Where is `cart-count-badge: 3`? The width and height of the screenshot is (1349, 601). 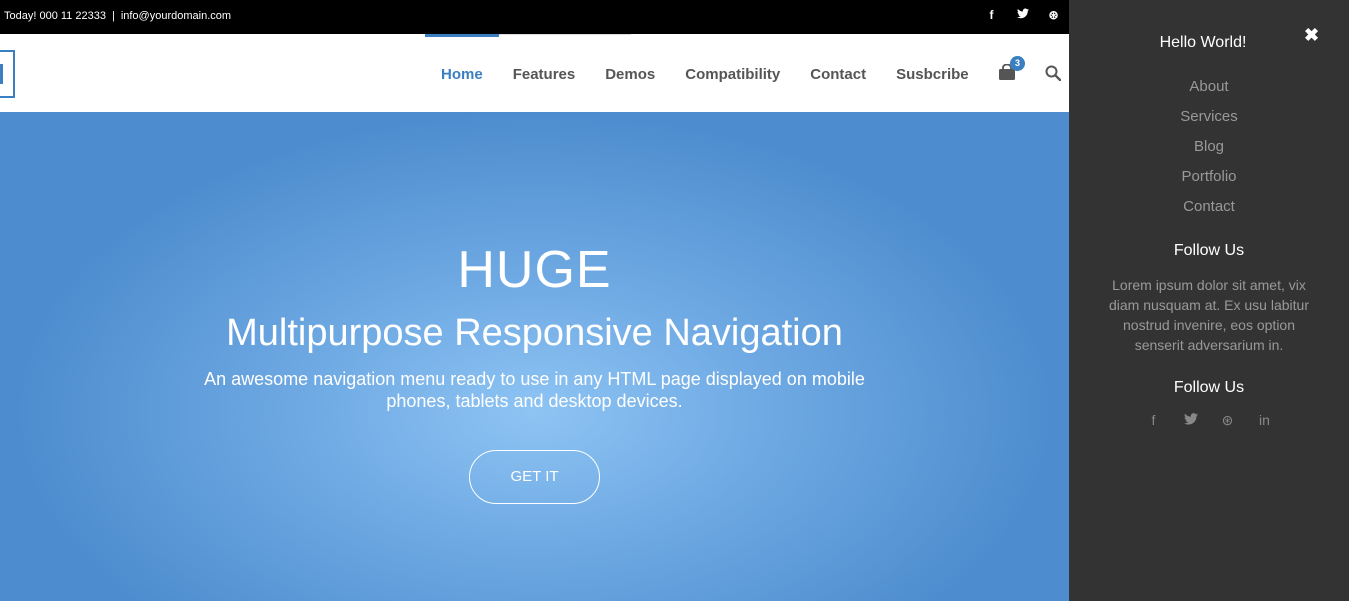 cart-count-badge: 3 is located at coordinates (1017, 63).